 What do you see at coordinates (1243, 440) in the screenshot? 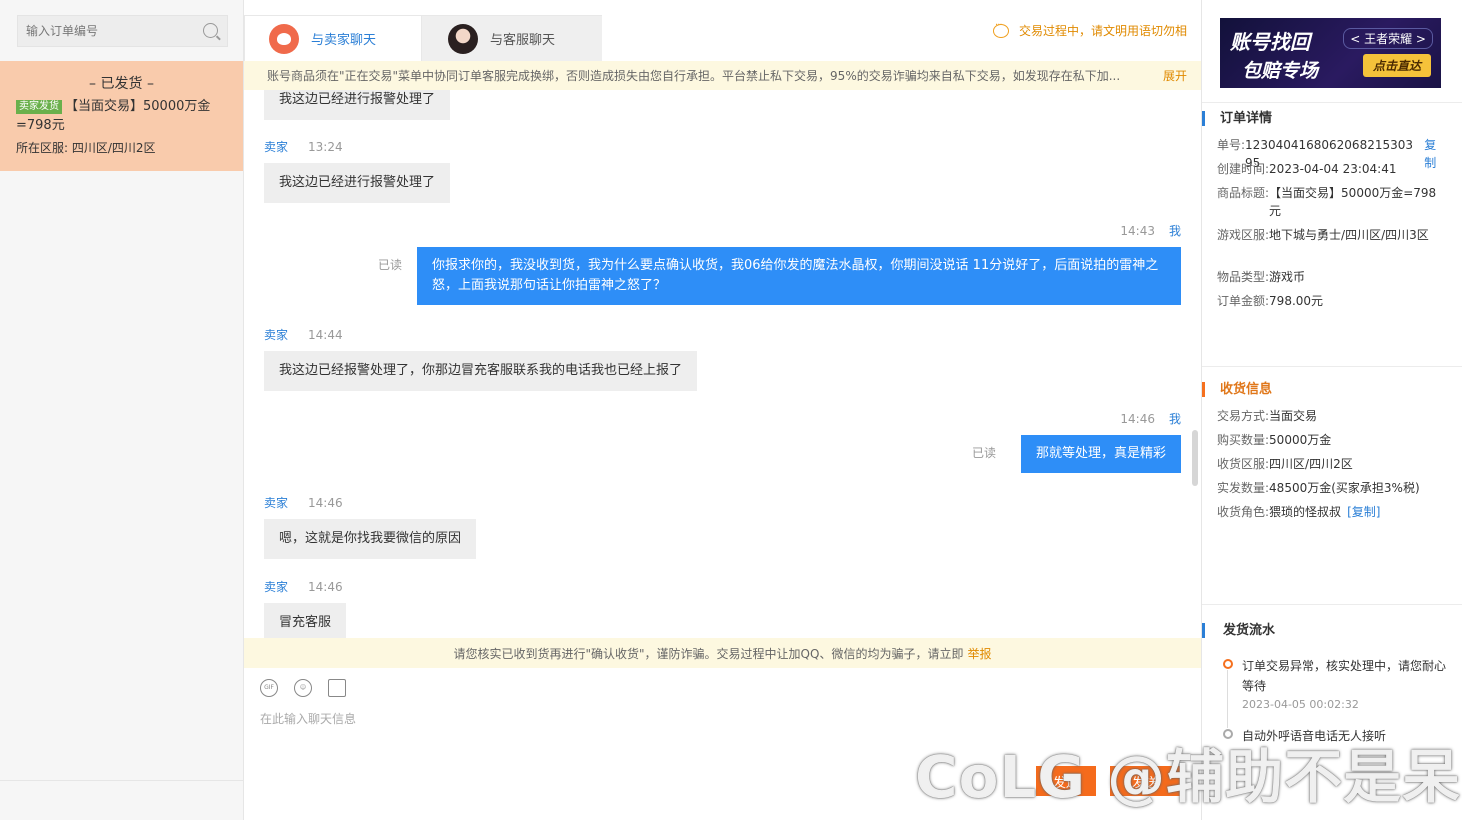
I see `purchase-qty-label: 购买数量:` at bounding box center [1243, 440].